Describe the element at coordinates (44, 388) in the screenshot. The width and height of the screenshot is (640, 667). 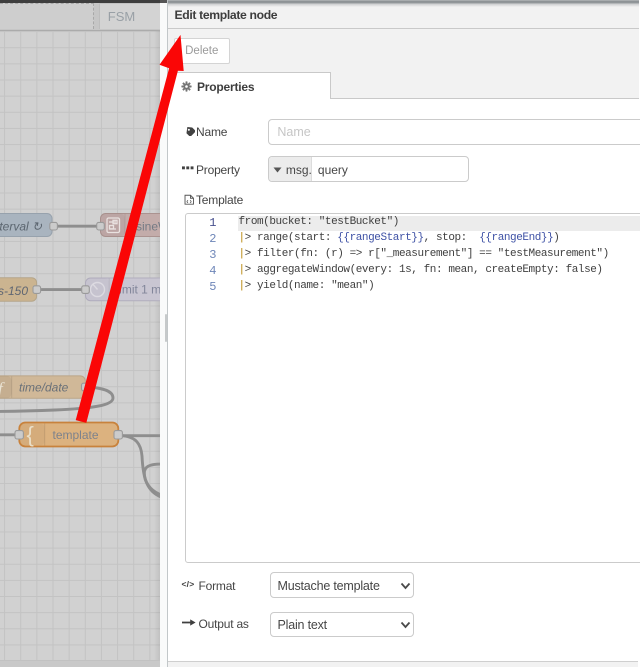
I see `svg-text: time/date` at that location.